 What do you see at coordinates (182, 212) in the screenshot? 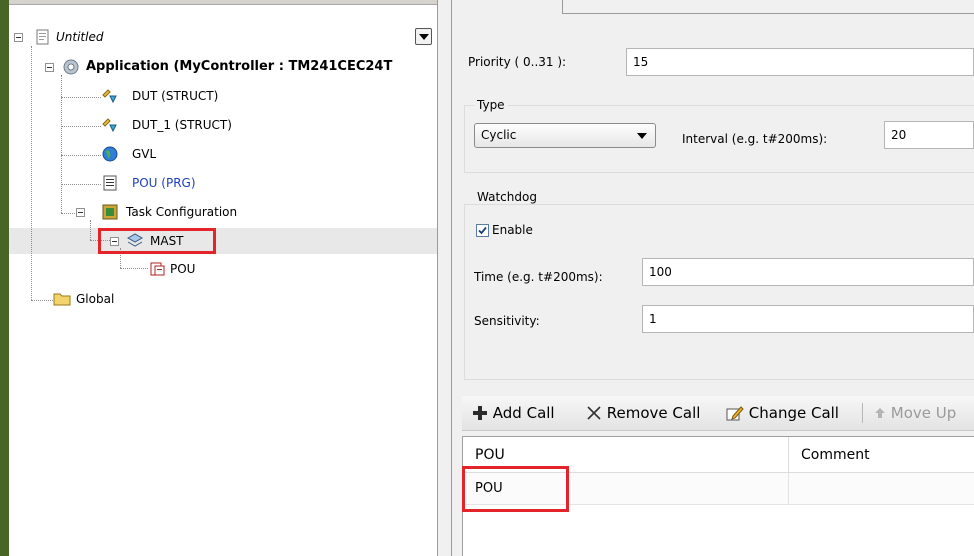
I see `tree-item-label: Task Configuration` at bounding box center [182, 212].